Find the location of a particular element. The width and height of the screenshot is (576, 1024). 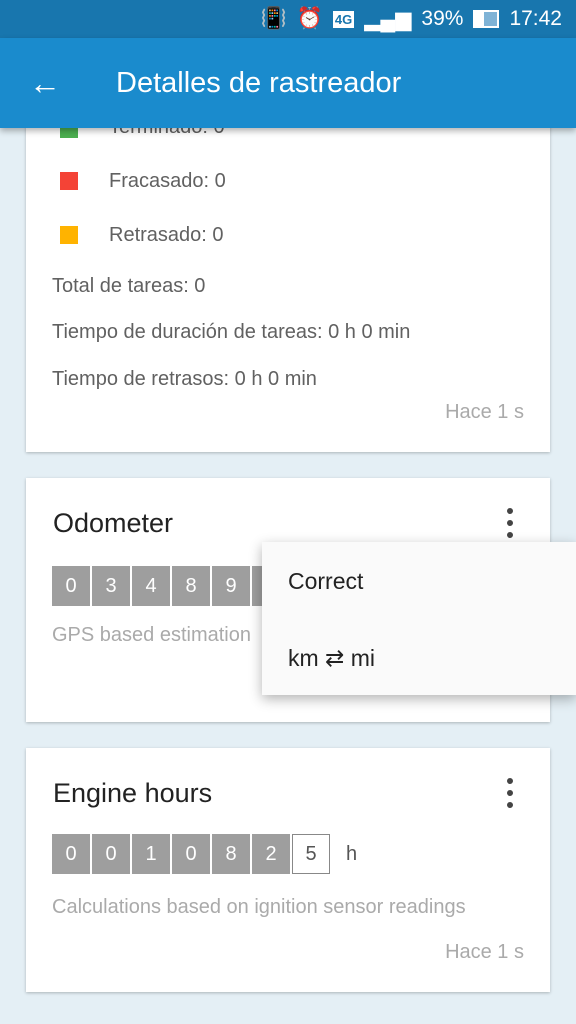

status-color-red is located at coordinates (69, 181).